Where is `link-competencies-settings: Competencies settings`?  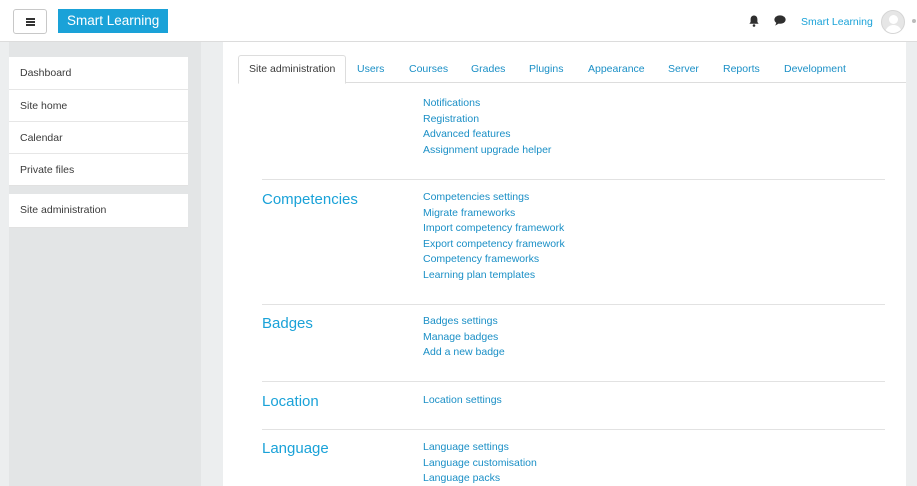 link-competencies-settings: Competencies settings is located at coordinates (494, 198).